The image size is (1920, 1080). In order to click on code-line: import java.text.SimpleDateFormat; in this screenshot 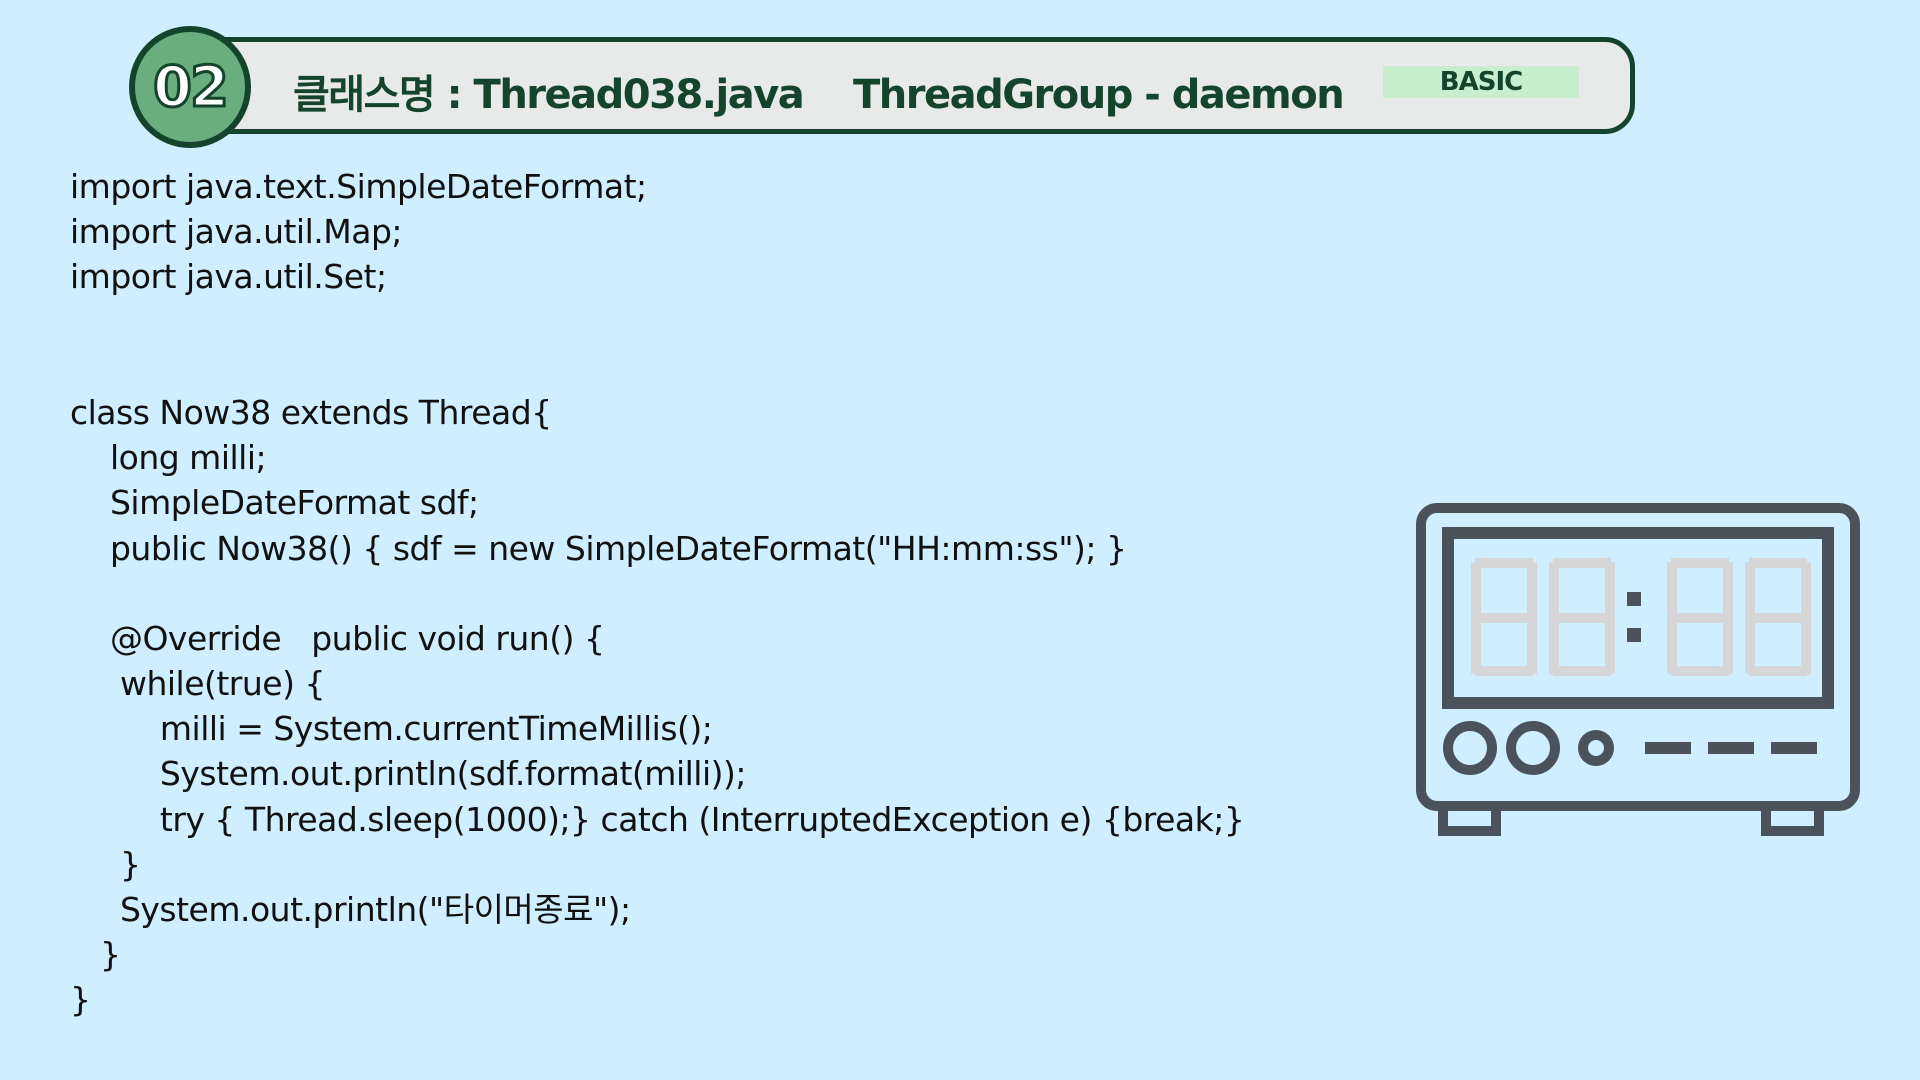, I will do `click(358, 186)`.